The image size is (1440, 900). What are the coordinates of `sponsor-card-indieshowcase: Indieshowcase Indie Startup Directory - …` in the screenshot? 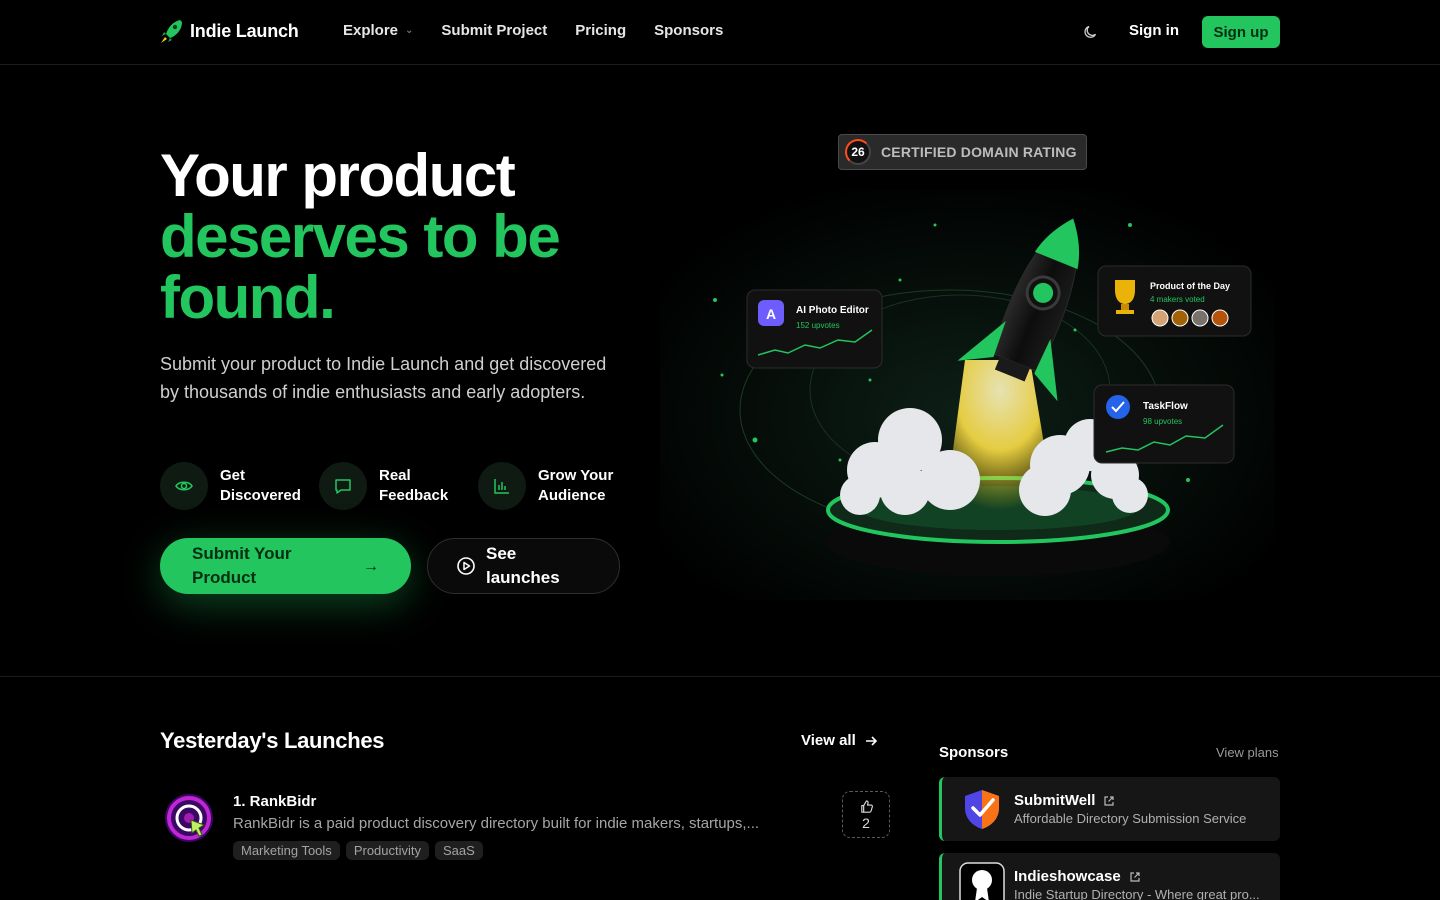 It's located at (1109, 876).